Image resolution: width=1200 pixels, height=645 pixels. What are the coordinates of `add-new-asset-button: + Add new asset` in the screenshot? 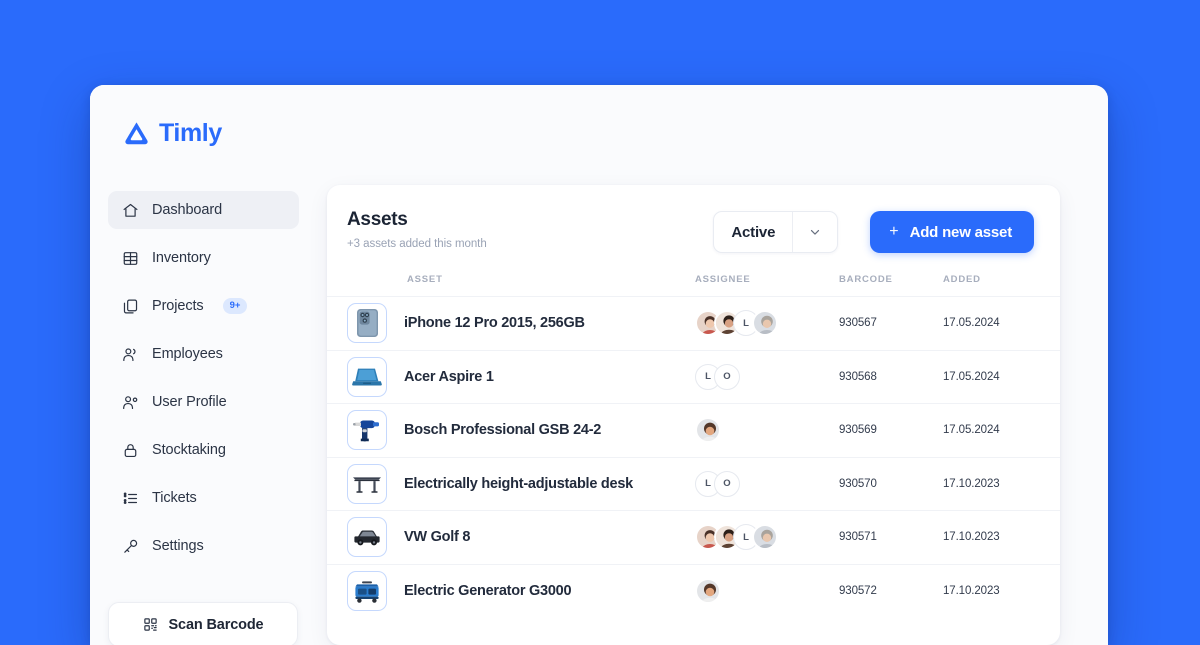 It's located at (952, 232).